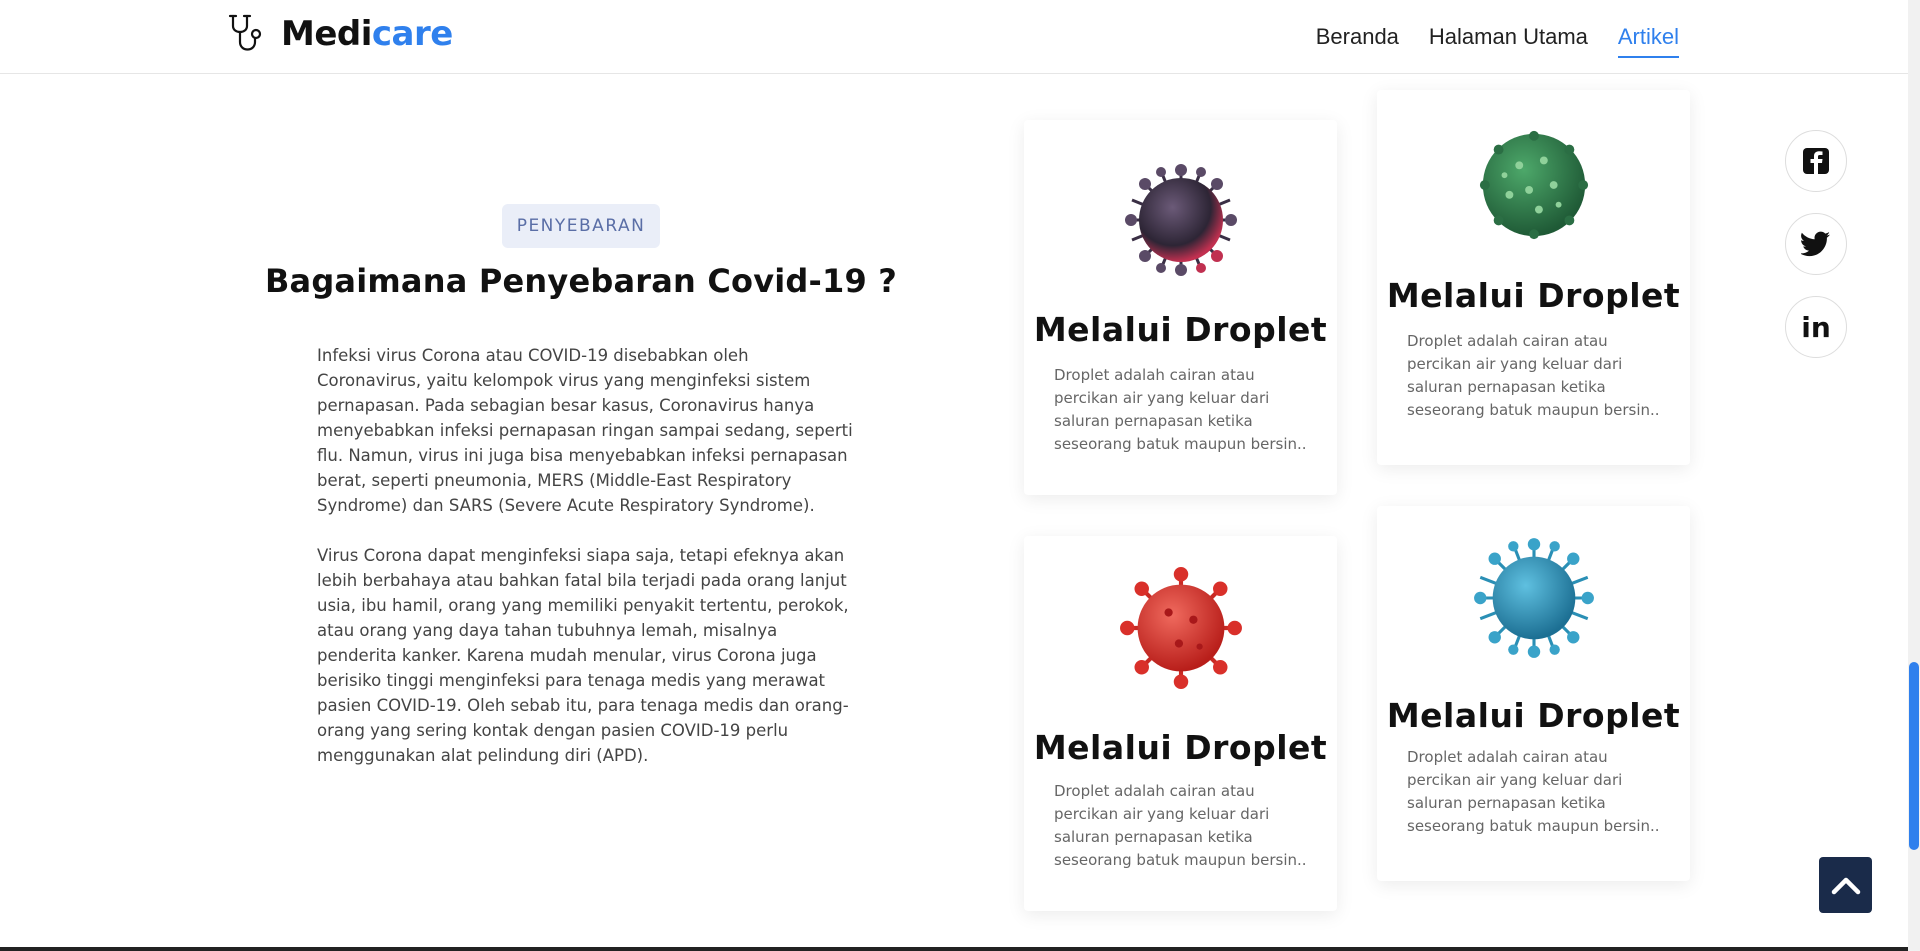 This screenshot has height=951, width=1920. I want to click on chevron-up-icon, so click(1845, 886).